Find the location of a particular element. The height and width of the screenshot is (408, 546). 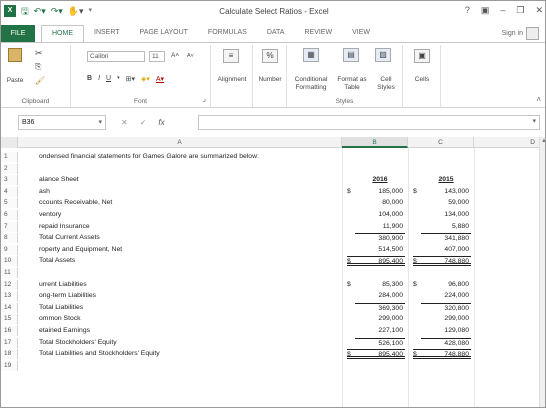

cell-styles-button: Cell Styles is located at coordinates (386, 84).